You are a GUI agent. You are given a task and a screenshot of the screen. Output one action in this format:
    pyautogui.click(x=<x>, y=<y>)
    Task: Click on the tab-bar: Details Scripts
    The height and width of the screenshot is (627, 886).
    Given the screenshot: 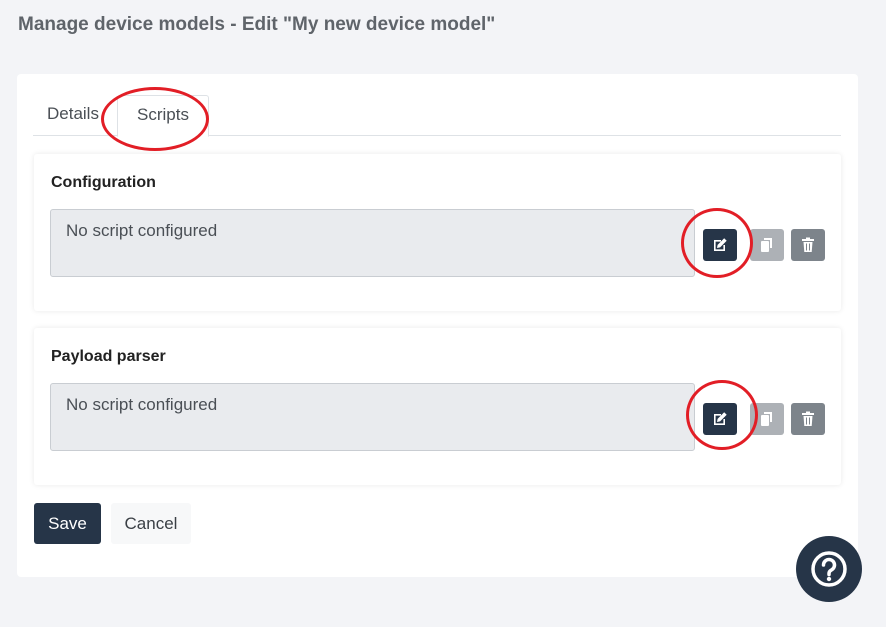 What is the action you would take?
    pyautogui.click(x=437, y=116)
    